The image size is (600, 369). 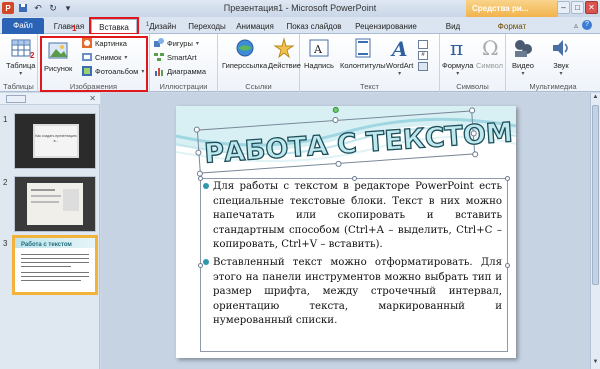 I want to click on close-pane-icon: ✕, so click(x=92, y=98).